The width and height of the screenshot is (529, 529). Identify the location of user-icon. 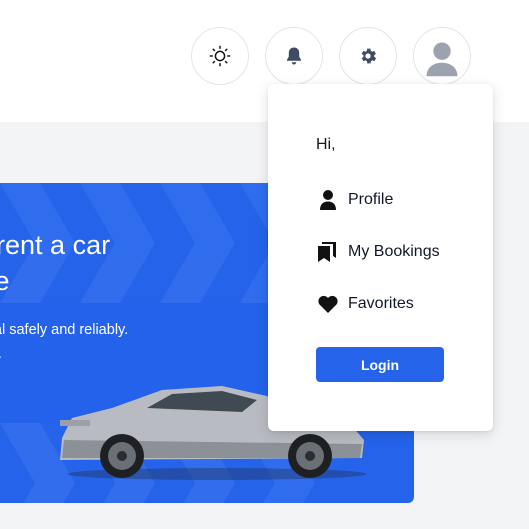
(328, 200).